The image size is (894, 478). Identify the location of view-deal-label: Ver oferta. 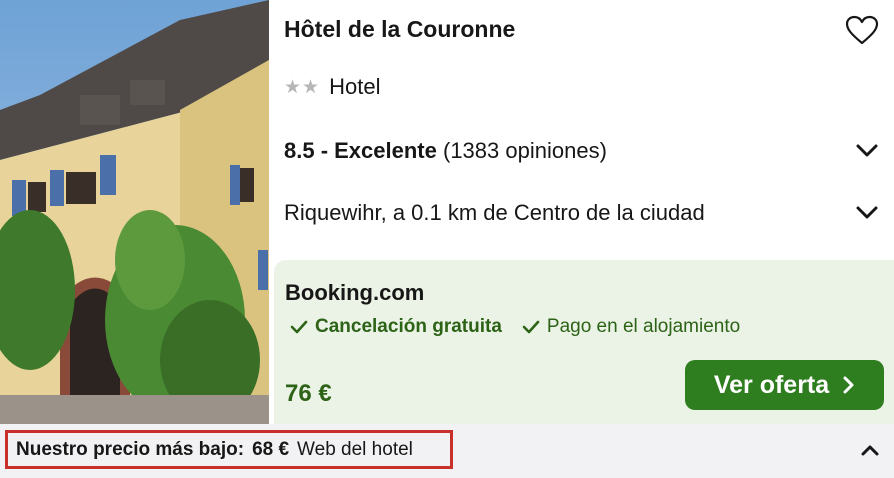
(771, 384).